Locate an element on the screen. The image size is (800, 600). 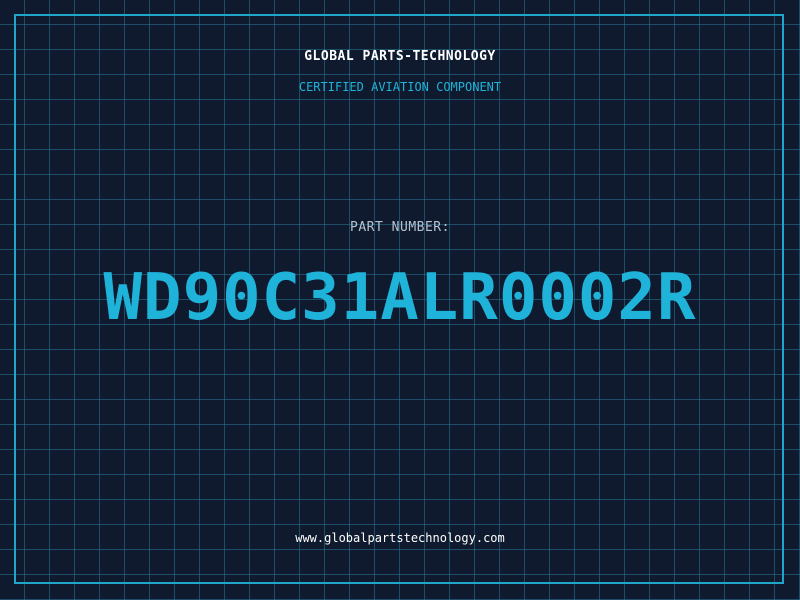
company-name: GLOBAL PARTS-TECHNOLOGY is located at coordinates (400, 56).